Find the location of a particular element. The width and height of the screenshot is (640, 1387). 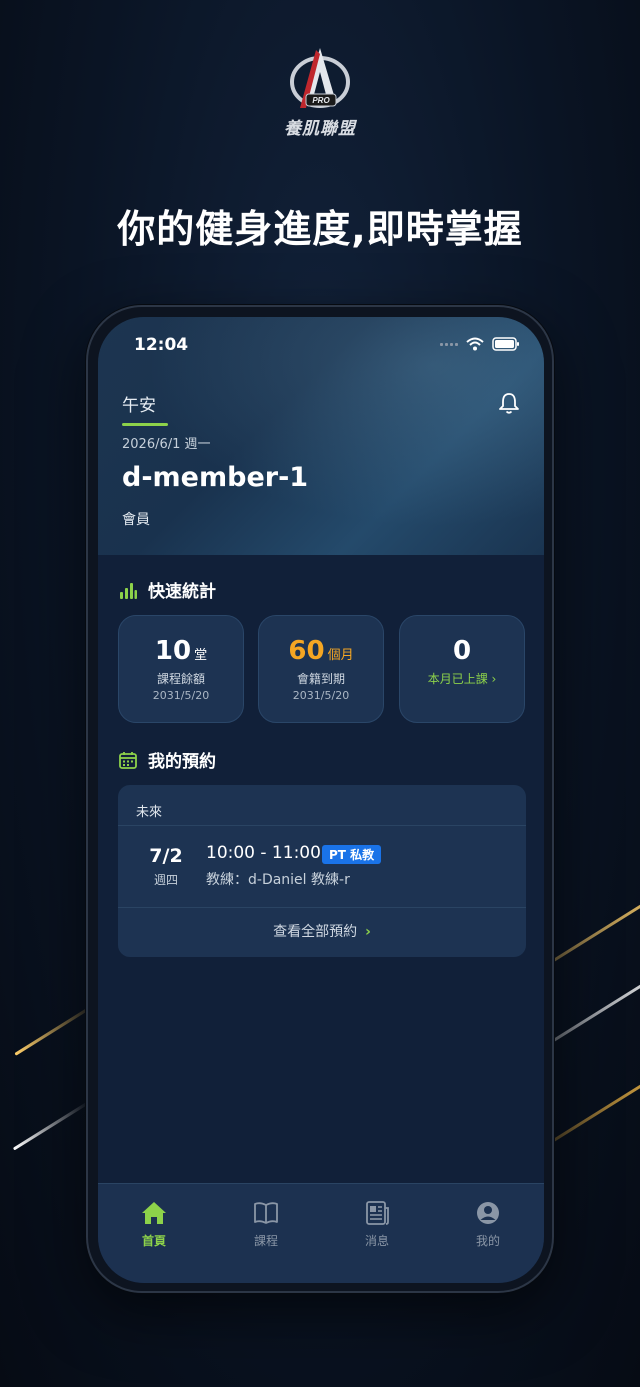

tab-label: 首頁 is located at coordinates (153, 1241).